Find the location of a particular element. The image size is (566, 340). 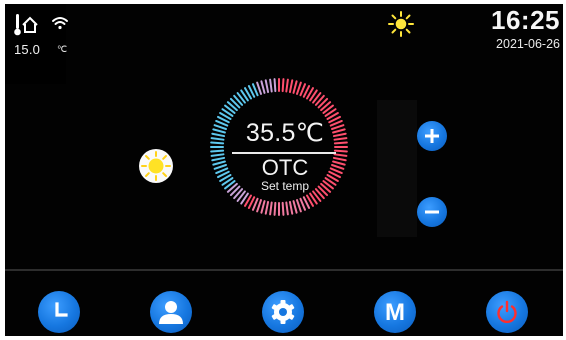

mode-label: OTC is located at coordinates (285, 167).